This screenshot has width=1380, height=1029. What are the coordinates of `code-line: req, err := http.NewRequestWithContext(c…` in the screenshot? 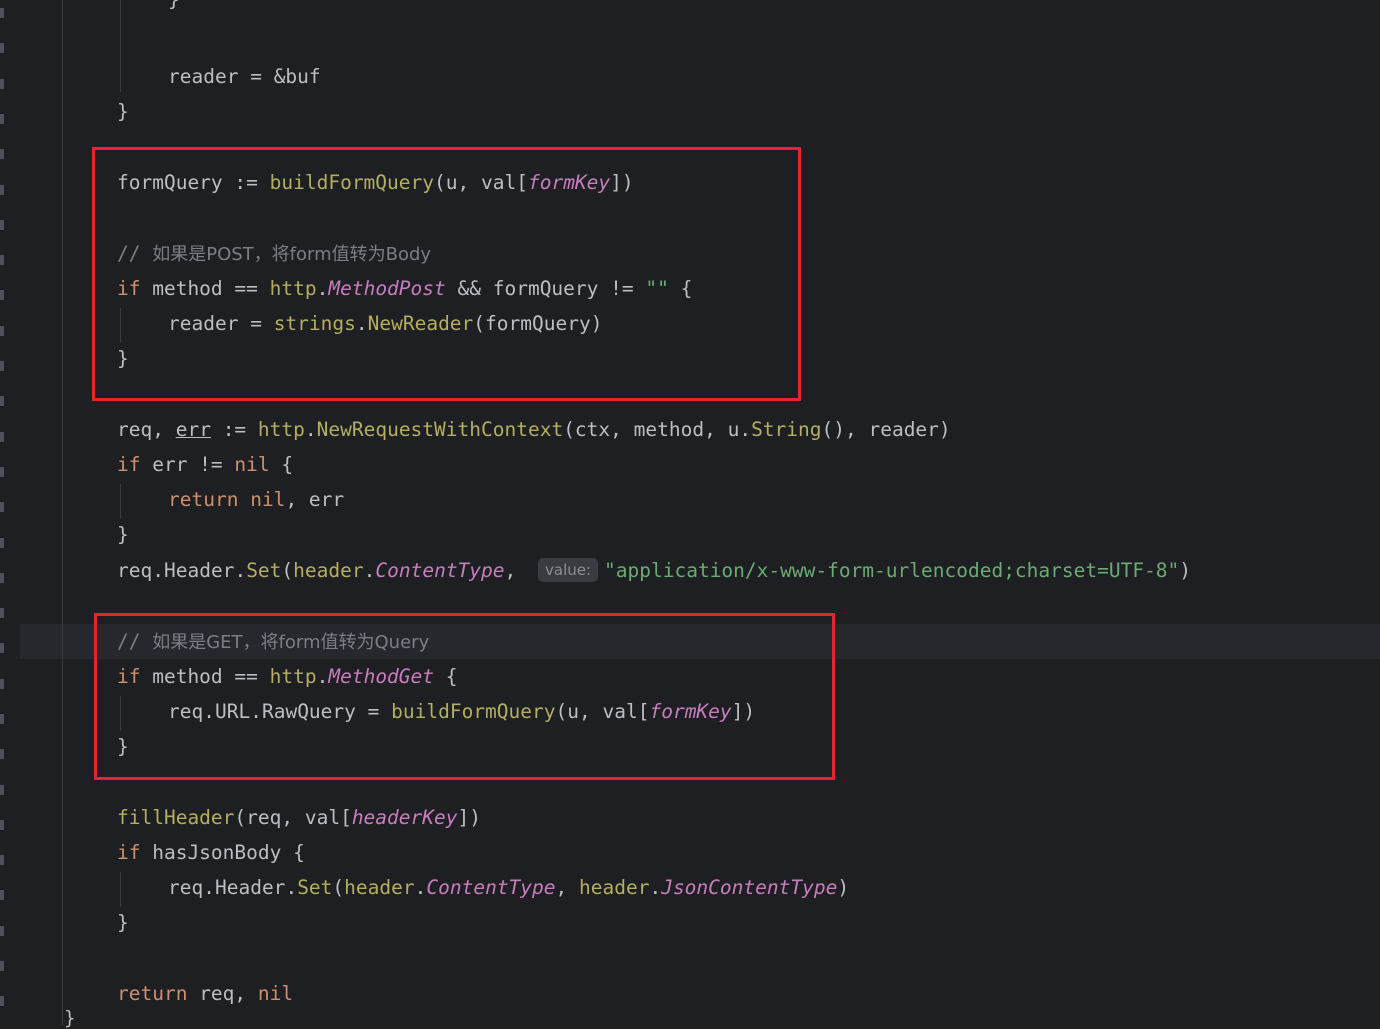 It's located at (534, 429).